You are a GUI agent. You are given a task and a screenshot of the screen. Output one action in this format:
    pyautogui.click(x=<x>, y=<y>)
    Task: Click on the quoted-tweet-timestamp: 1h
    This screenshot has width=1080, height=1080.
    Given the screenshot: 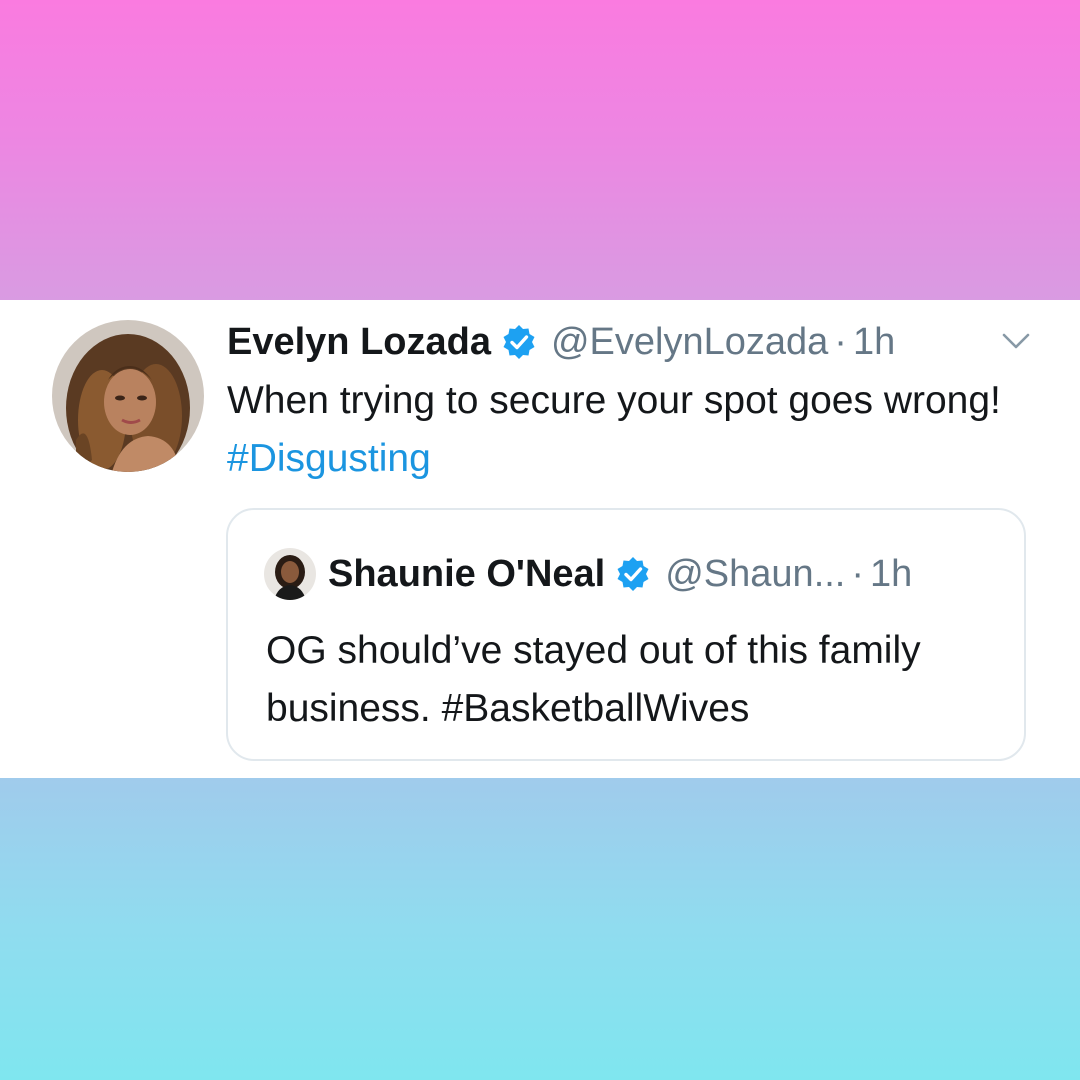 What is the action you would take?
    pyautogui.click(x=891, y=574)
    